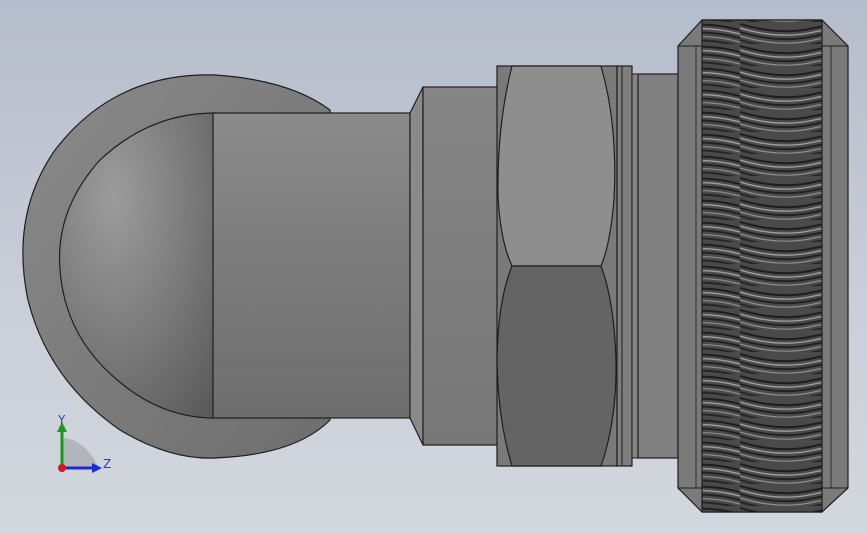  Describe the element at coordinates (416, 266) in the screenshot. I see `chamfer-ring` at that location.